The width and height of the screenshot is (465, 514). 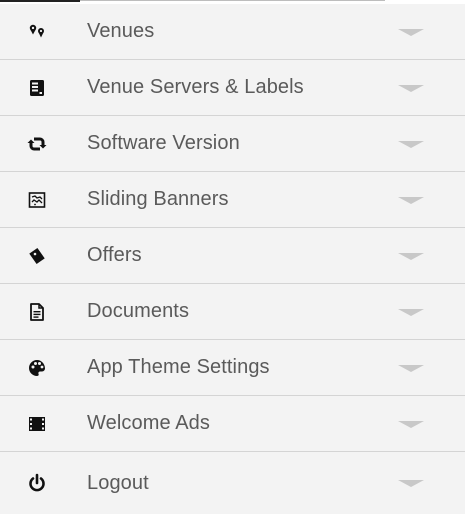 I want to click on ticket-icon, so click(x=37, y=256).